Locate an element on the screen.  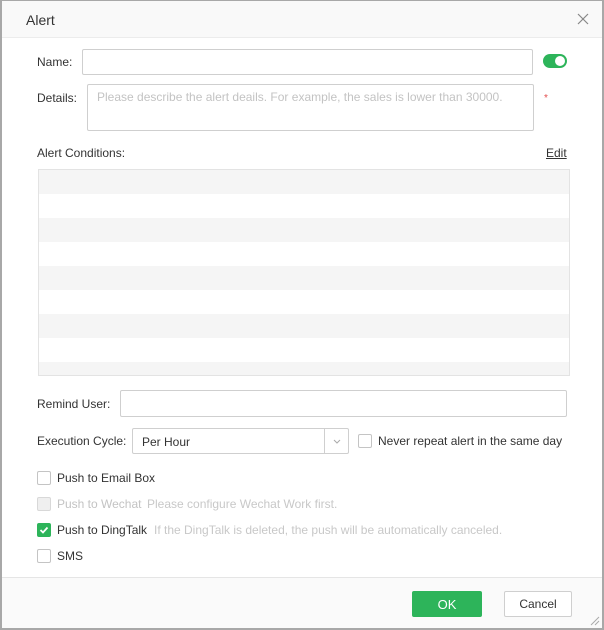
checkmark-icon is located at coordinates (44, 530).